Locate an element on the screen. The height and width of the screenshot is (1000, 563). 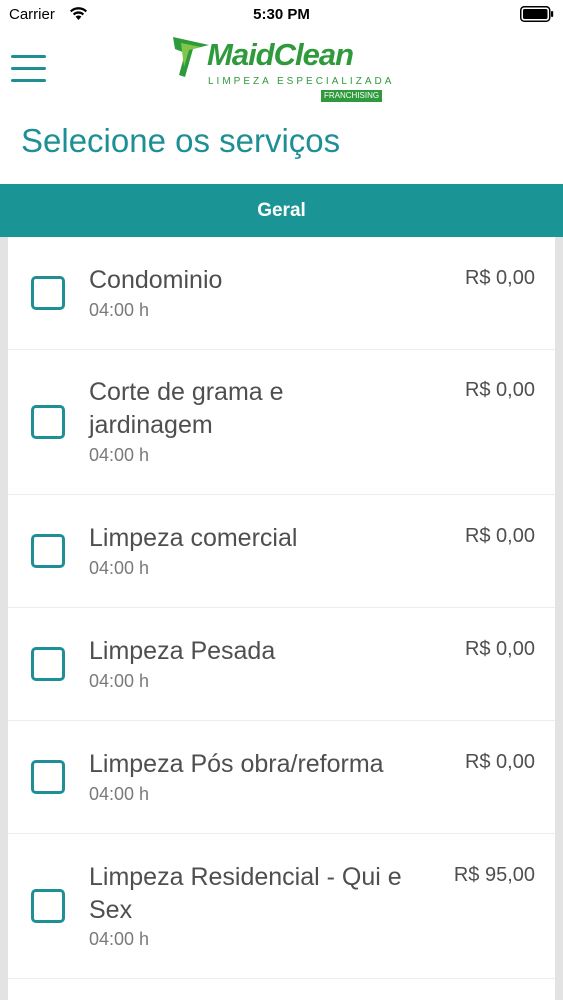
service-item: Limpeza Pesada 04:00 h R$ 0,00 is located at coordinates (281, 664).